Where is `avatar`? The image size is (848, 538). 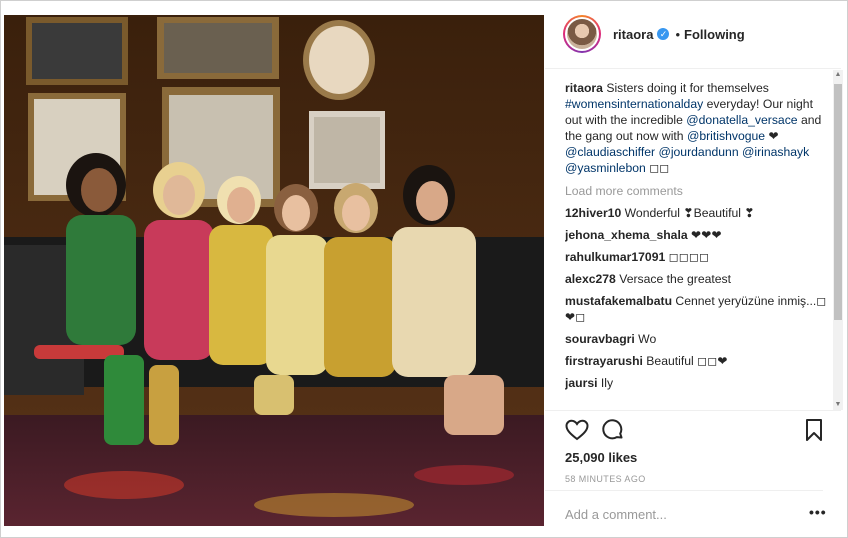
avatar is located at coordinates (582, 34).